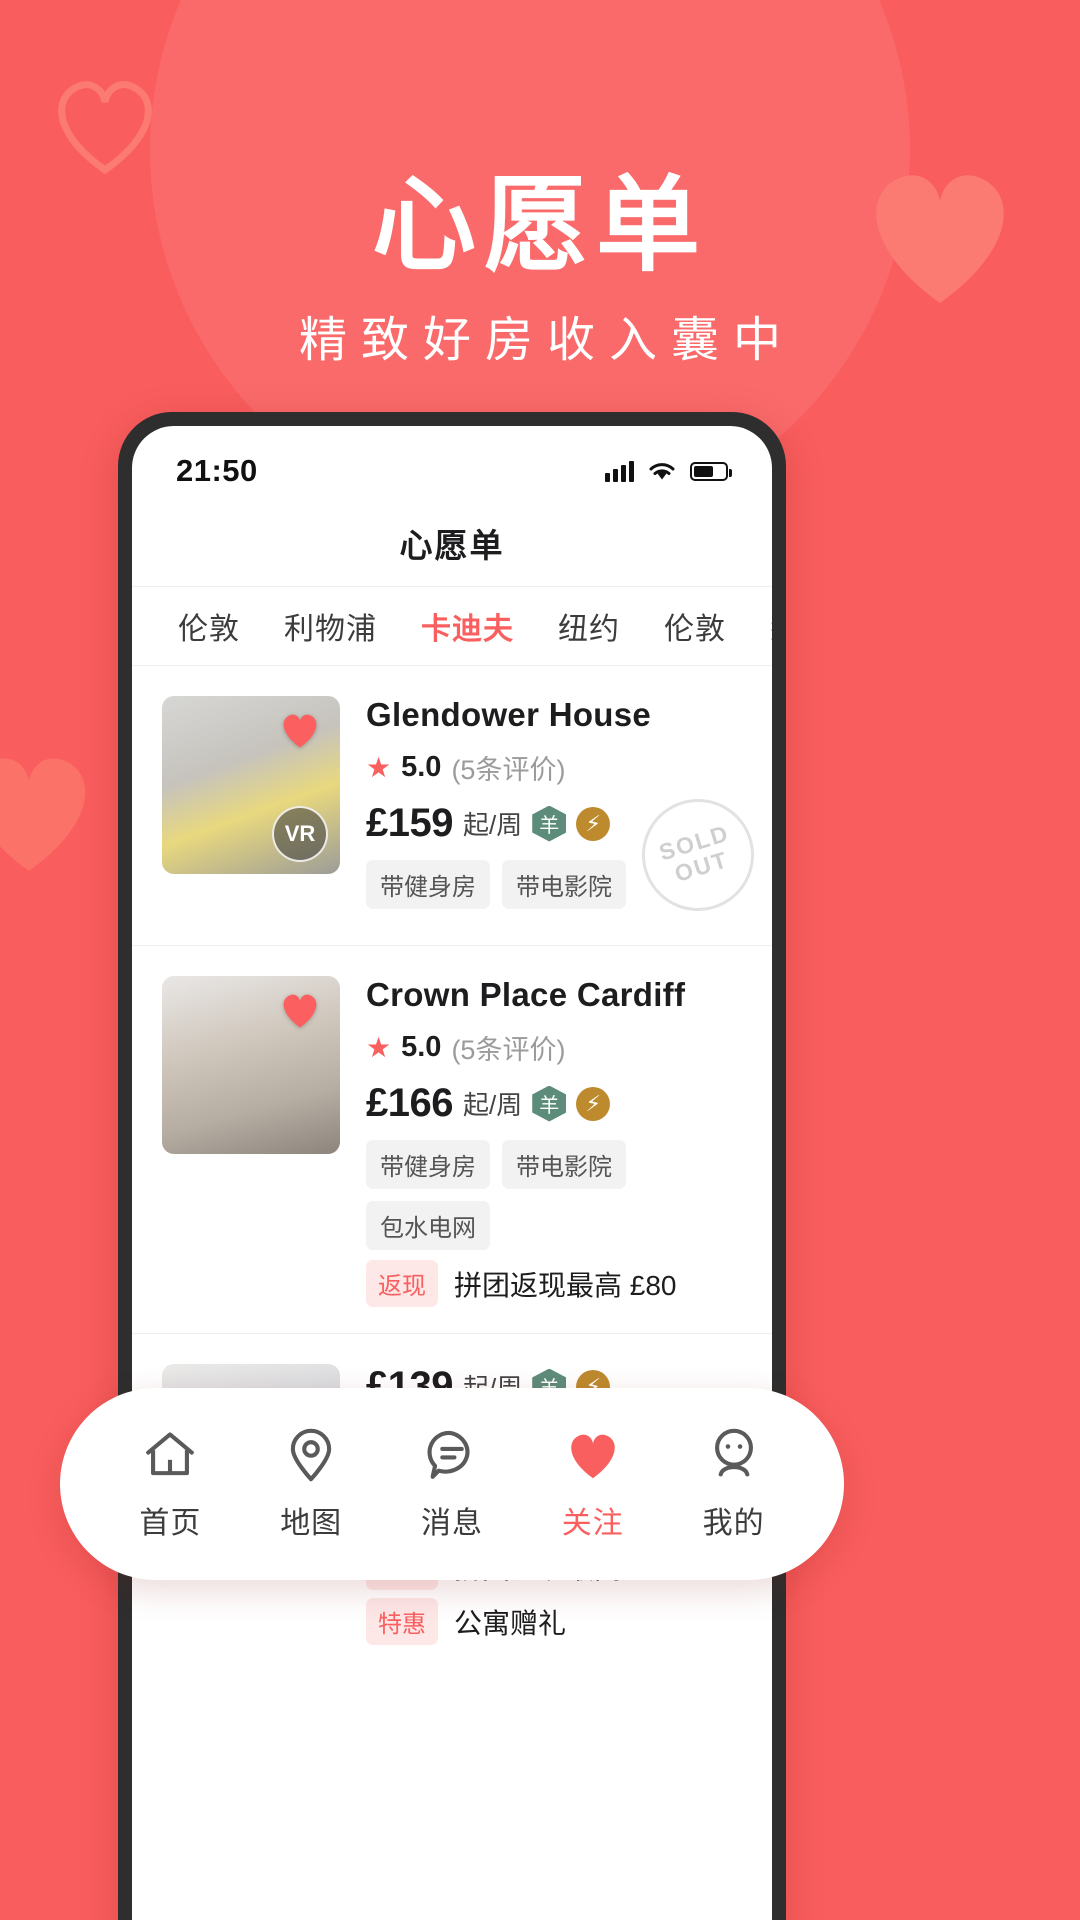 This screenshot has width=1080, height=1920. Describe the element at coordinates (546, 340) in the screenshot. I see `promo-subtitle: 精致好房收入囊中` at that location.